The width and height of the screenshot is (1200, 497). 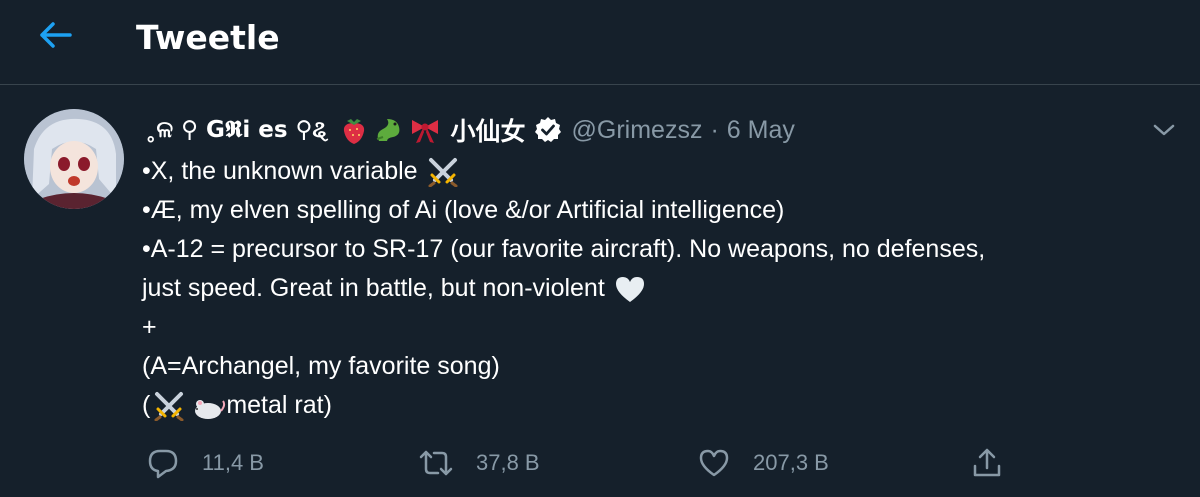 What do you see at coordinates (662, 171) in the screenshot?
I see `tweet-line: •X, the unknown variable` at bounding box center [662, 171].